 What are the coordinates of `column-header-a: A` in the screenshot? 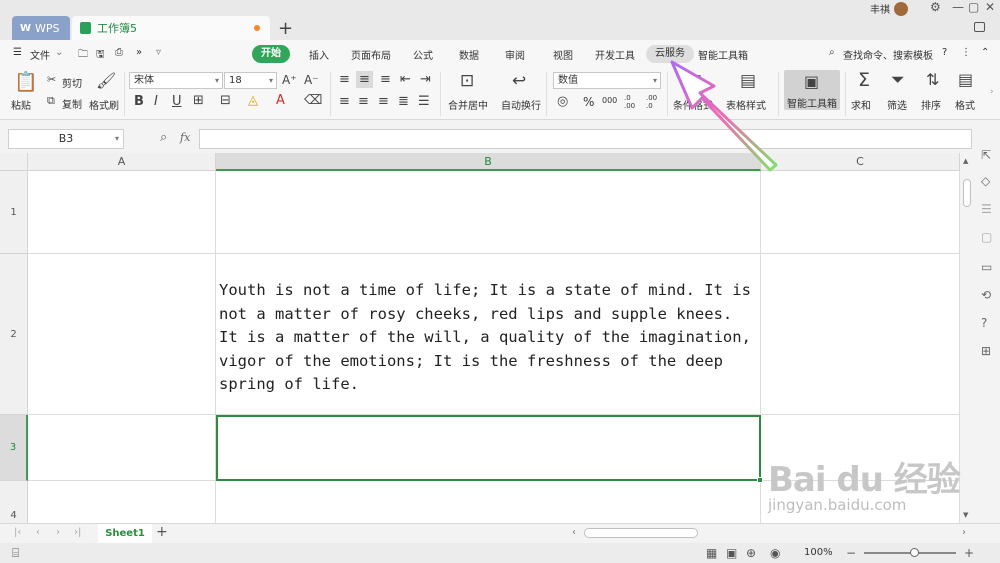 It's located at (122, 162).